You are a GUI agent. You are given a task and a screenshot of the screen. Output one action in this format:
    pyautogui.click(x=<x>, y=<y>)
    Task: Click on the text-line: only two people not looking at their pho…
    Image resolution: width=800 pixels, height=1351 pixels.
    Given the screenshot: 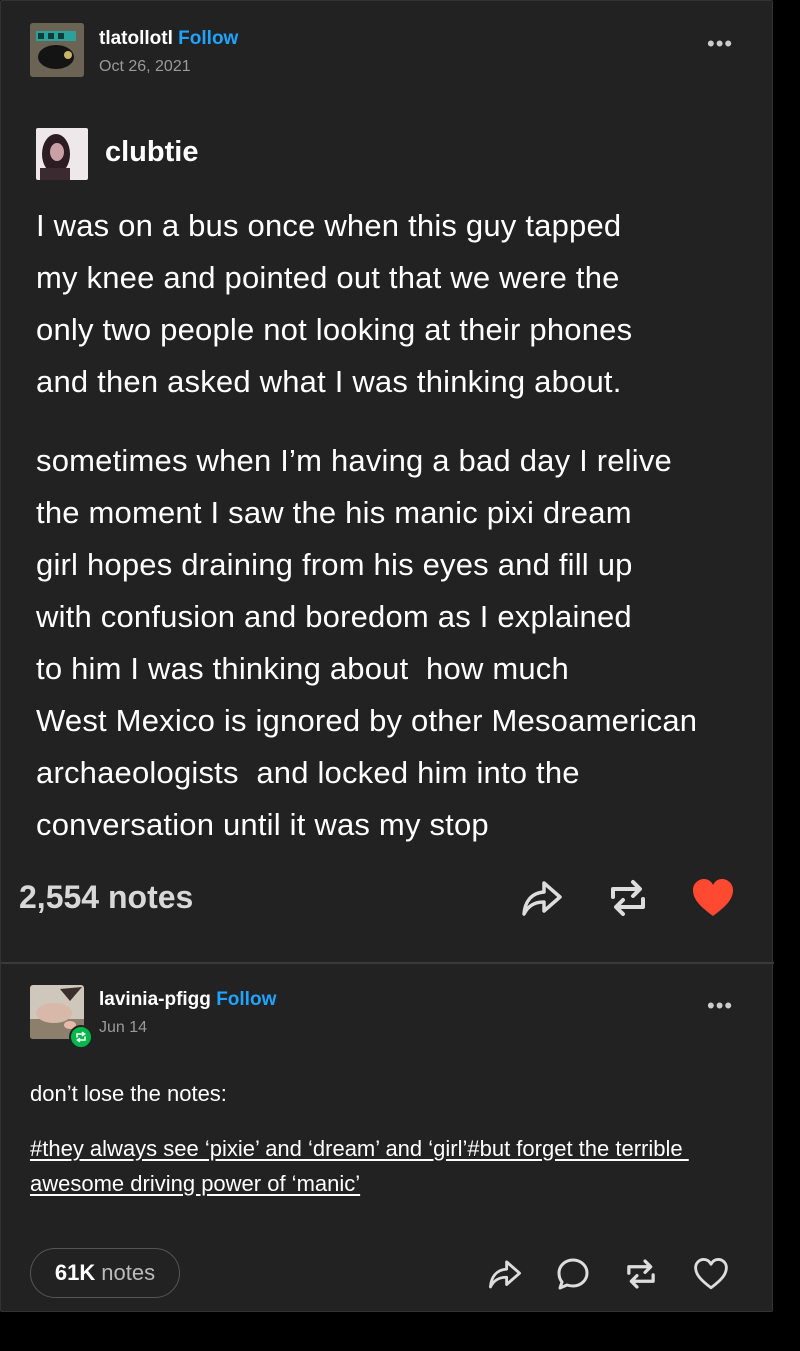 What is the action you would take?
    pyautogui.click(x=334, y=329)
    